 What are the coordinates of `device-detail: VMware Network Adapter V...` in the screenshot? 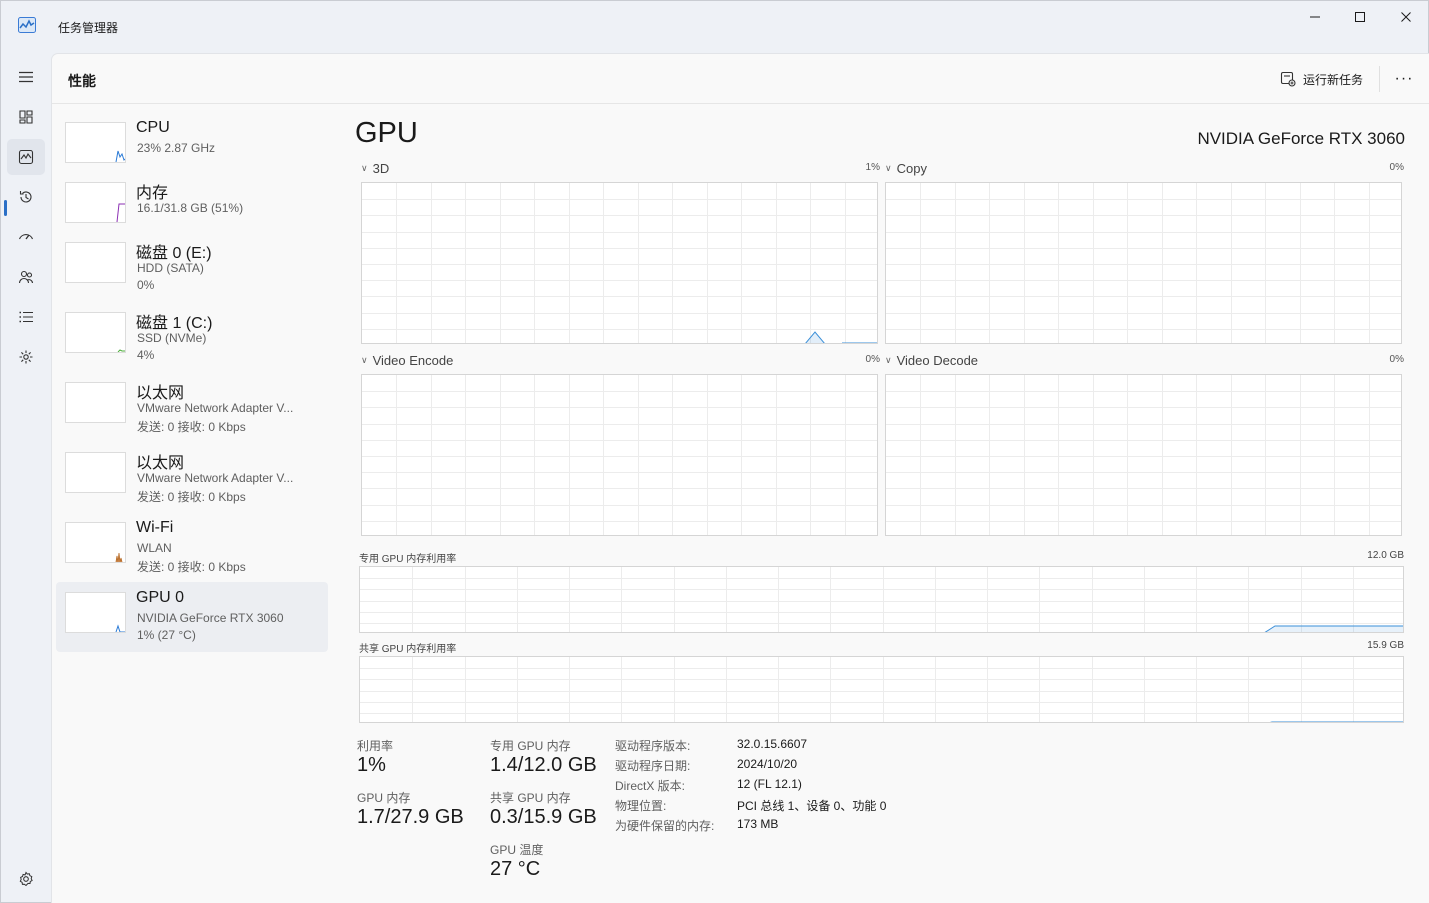 It's located at (215, 478).